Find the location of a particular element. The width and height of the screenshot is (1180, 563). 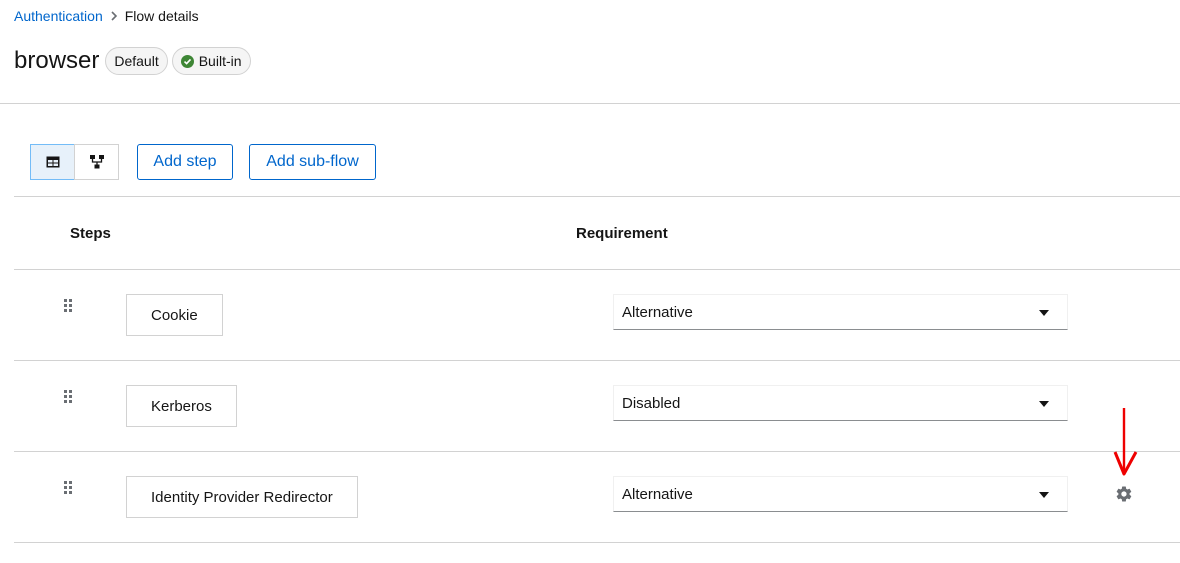

step-name-label: Cookie is located at coordinates (174, 315).